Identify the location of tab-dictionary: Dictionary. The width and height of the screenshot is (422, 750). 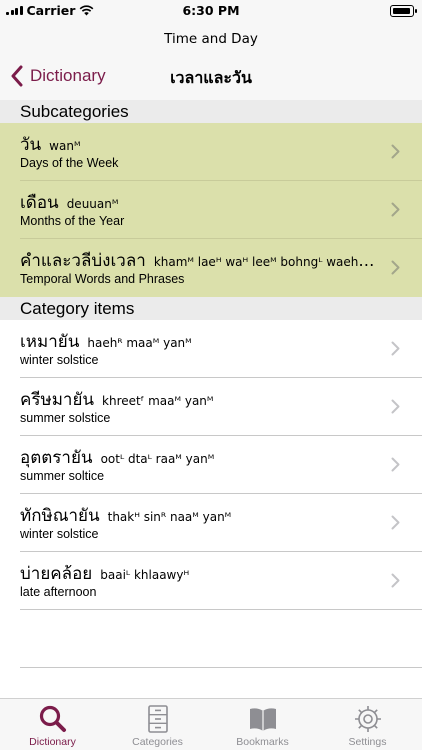
(52, 724).